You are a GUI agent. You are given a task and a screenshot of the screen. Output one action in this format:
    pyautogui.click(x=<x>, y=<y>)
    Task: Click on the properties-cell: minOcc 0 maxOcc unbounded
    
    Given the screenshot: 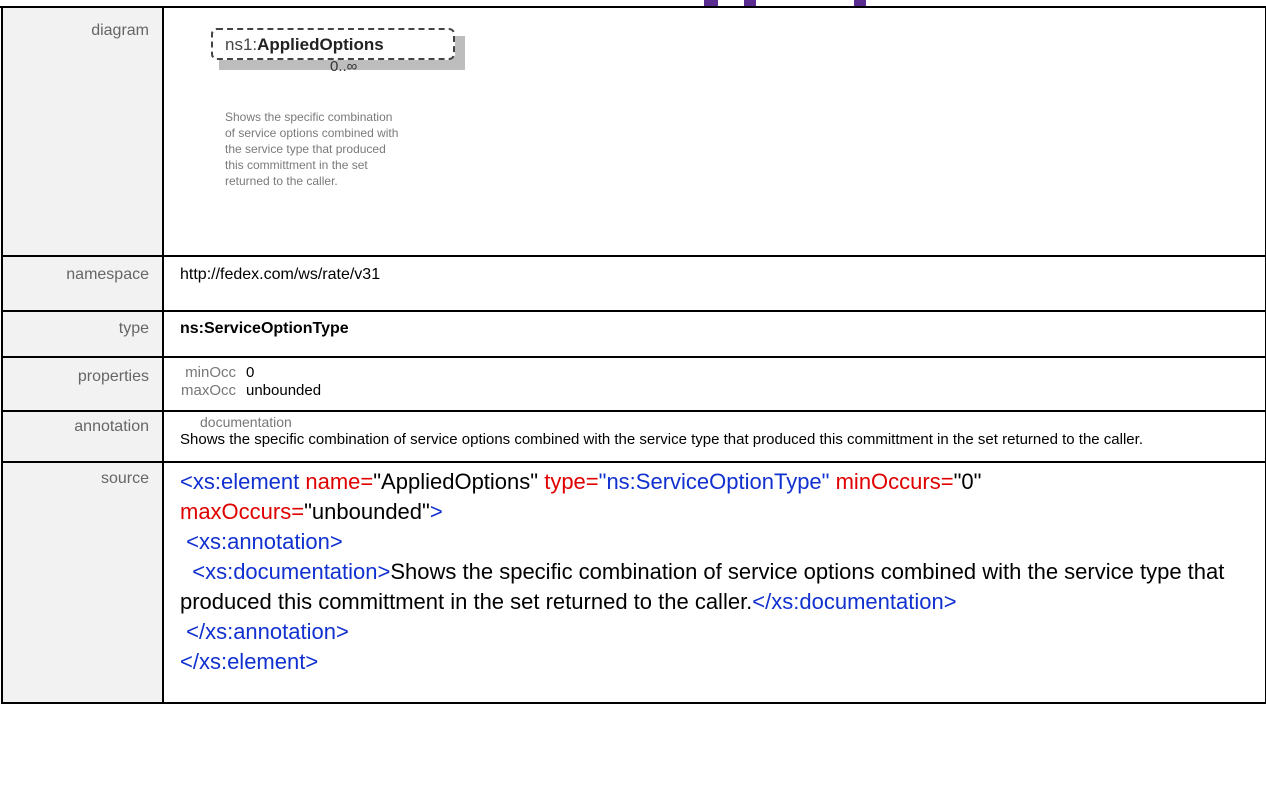 What is the action you would take?
    pyautogui.click(x=714, y=384)
    